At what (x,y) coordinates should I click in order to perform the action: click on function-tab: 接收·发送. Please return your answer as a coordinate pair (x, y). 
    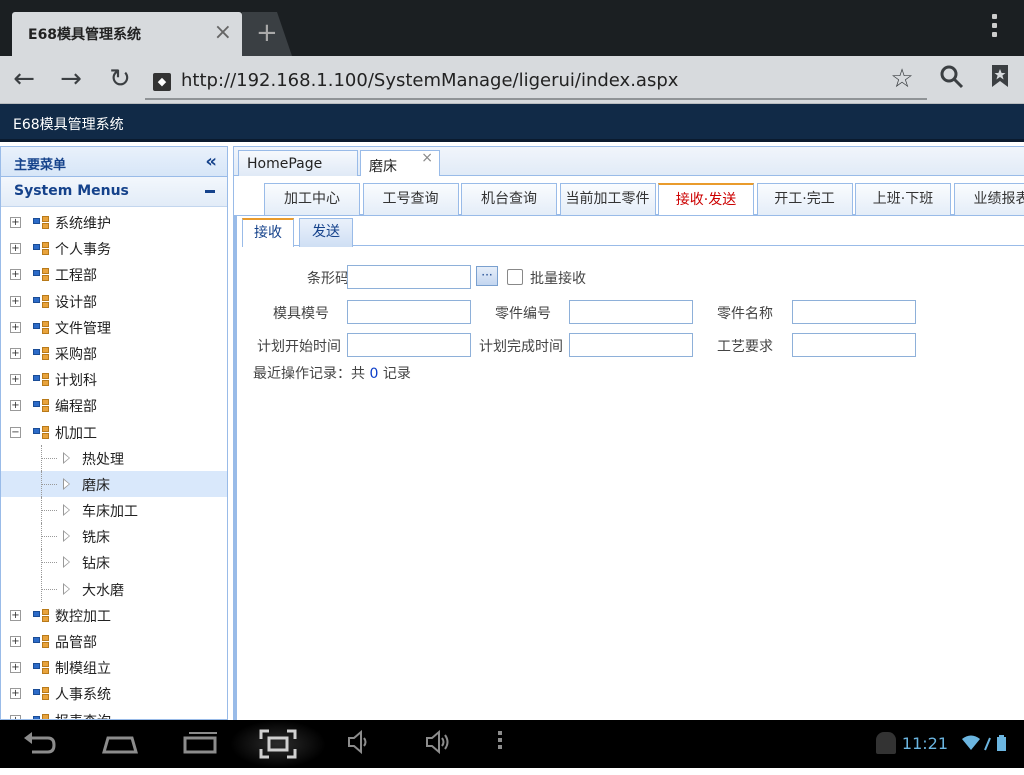
    Looking at the image, I should click on (706, 199).